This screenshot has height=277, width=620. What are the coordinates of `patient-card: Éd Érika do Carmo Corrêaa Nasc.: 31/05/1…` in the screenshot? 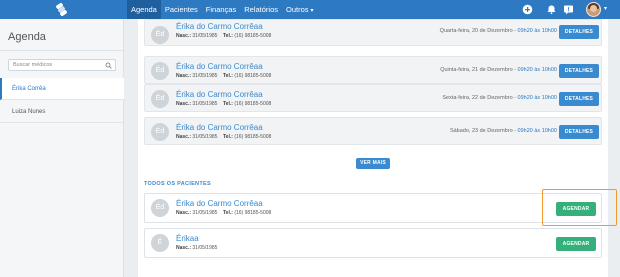 It's located at (373, 208).